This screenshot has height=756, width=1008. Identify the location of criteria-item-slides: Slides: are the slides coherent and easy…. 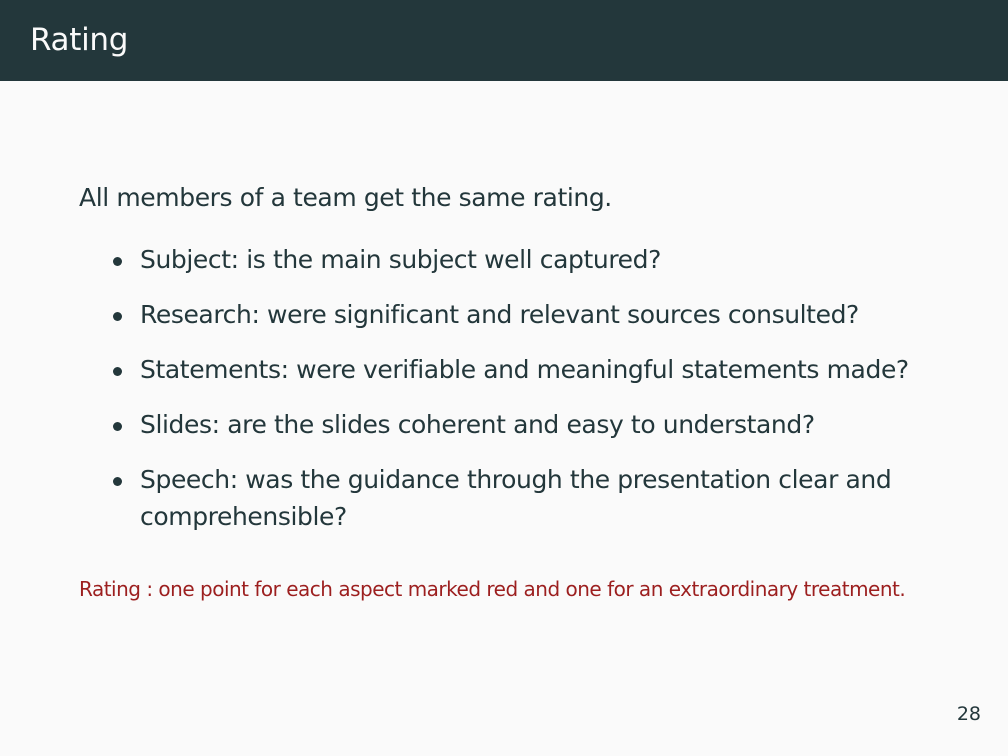
(519, 424).